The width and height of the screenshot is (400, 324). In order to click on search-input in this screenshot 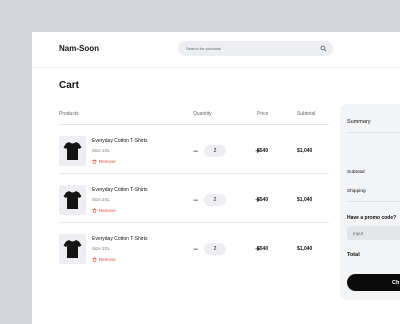, I will do `click(251, 48)`.